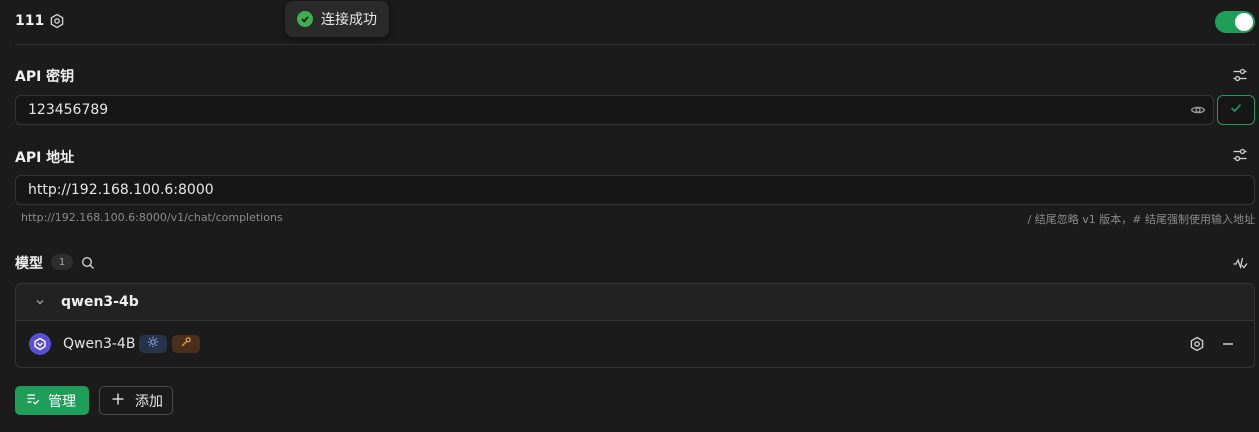 The image size is (1259, 432). I want to click on model-group-header: qwen3-4b, so click(635, 302).